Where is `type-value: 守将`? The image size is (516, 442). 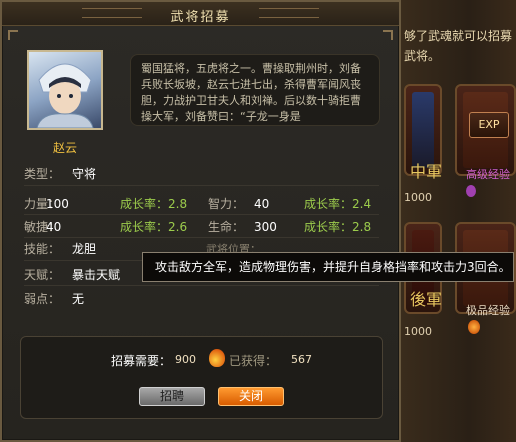
type-value: 守将 is located at coordinates (84, 174).